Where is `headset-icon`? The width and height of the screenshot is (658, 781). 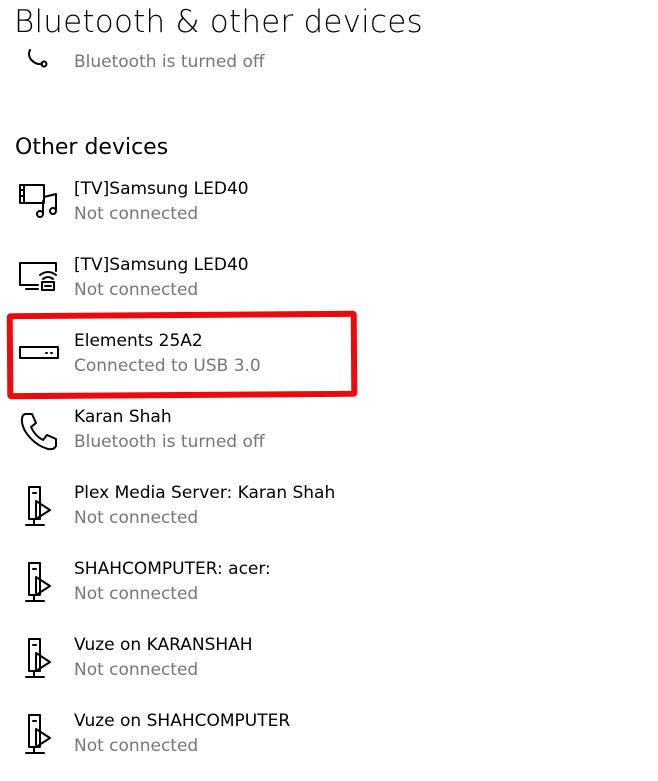 headset-icon is located at coordinates (37, 60).